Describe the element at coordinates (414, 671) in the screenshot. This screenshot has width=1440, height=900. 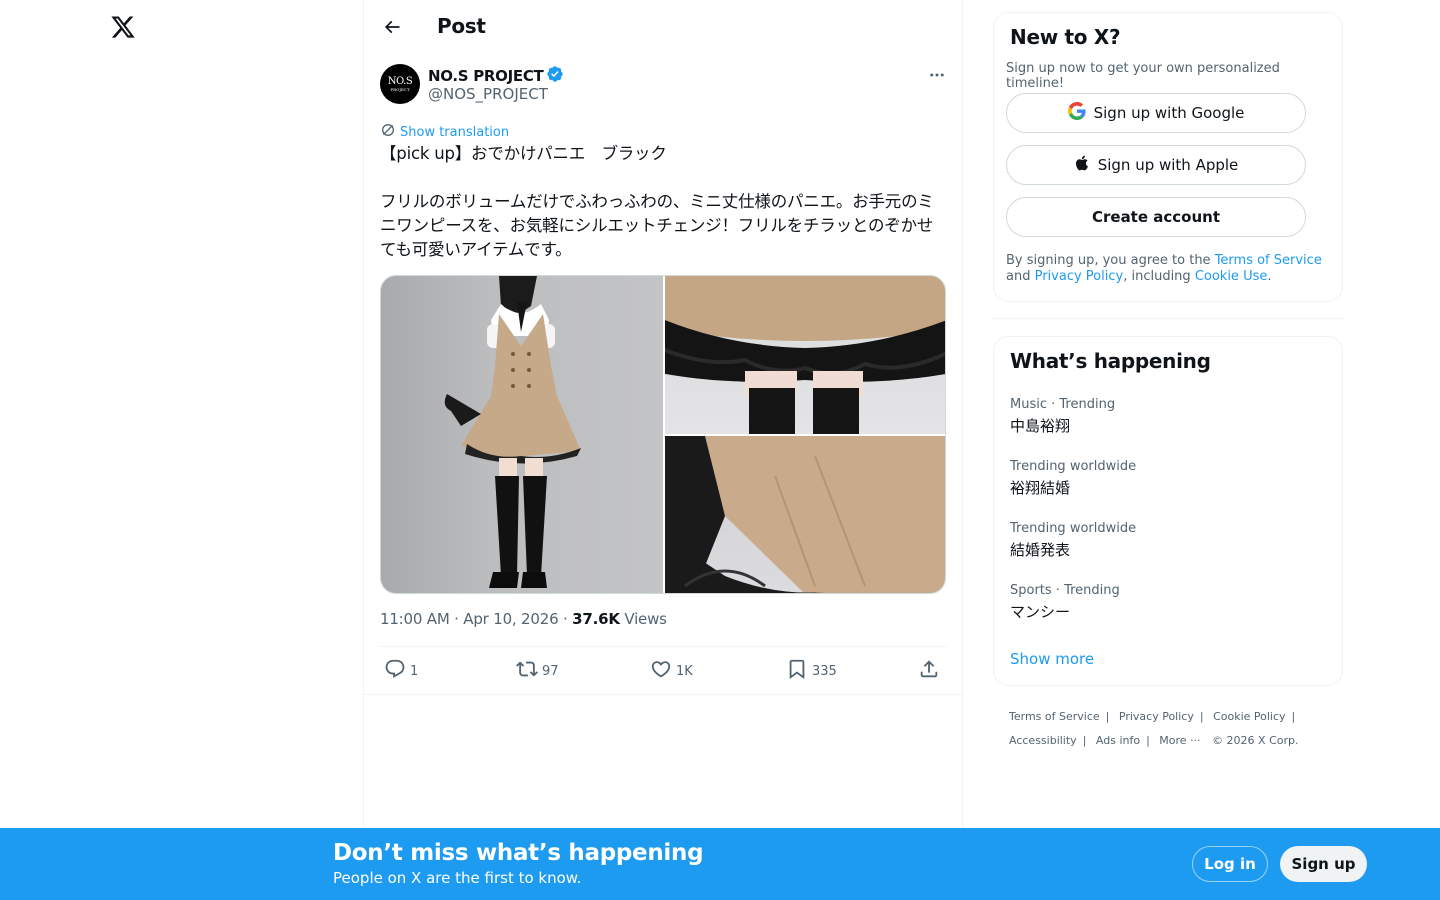
I see `reply-count: 1` at that location.